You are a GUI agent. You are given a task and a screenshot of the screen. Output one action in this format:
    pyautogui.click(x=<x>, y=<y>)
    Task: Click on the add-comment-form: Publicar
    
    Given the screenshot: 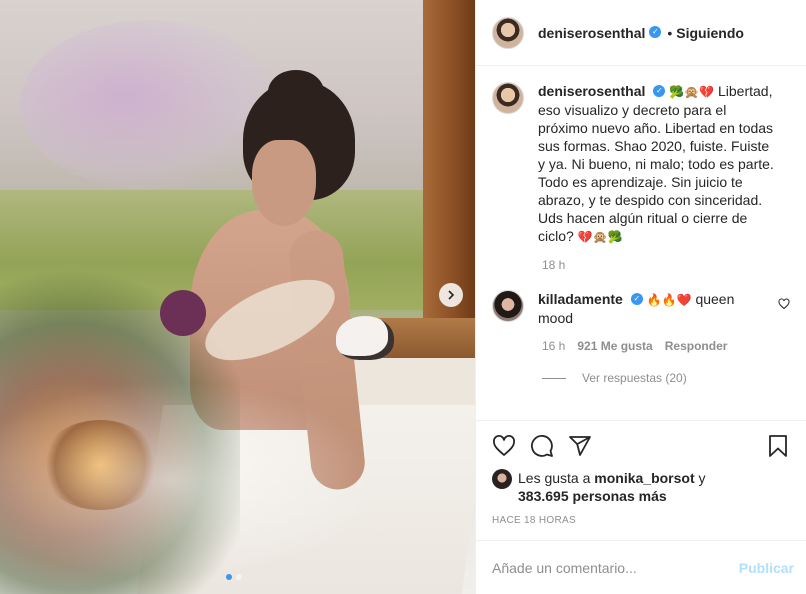 What is the action you would take?
    pyautogui.click(x=641, y=567)
    